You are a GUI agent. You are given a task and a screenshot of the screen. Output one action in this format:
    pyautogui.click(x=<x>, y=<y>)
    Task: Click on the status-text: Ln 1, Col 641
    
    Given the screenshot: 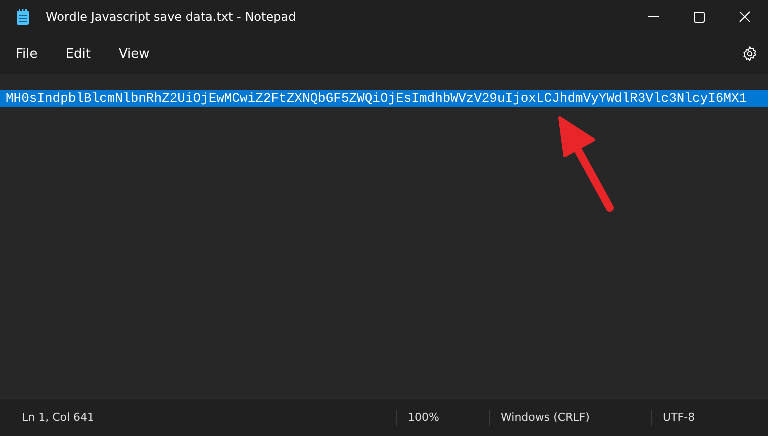 What is the action you would take?
    pyautogui.click(x=58, y=418)
    